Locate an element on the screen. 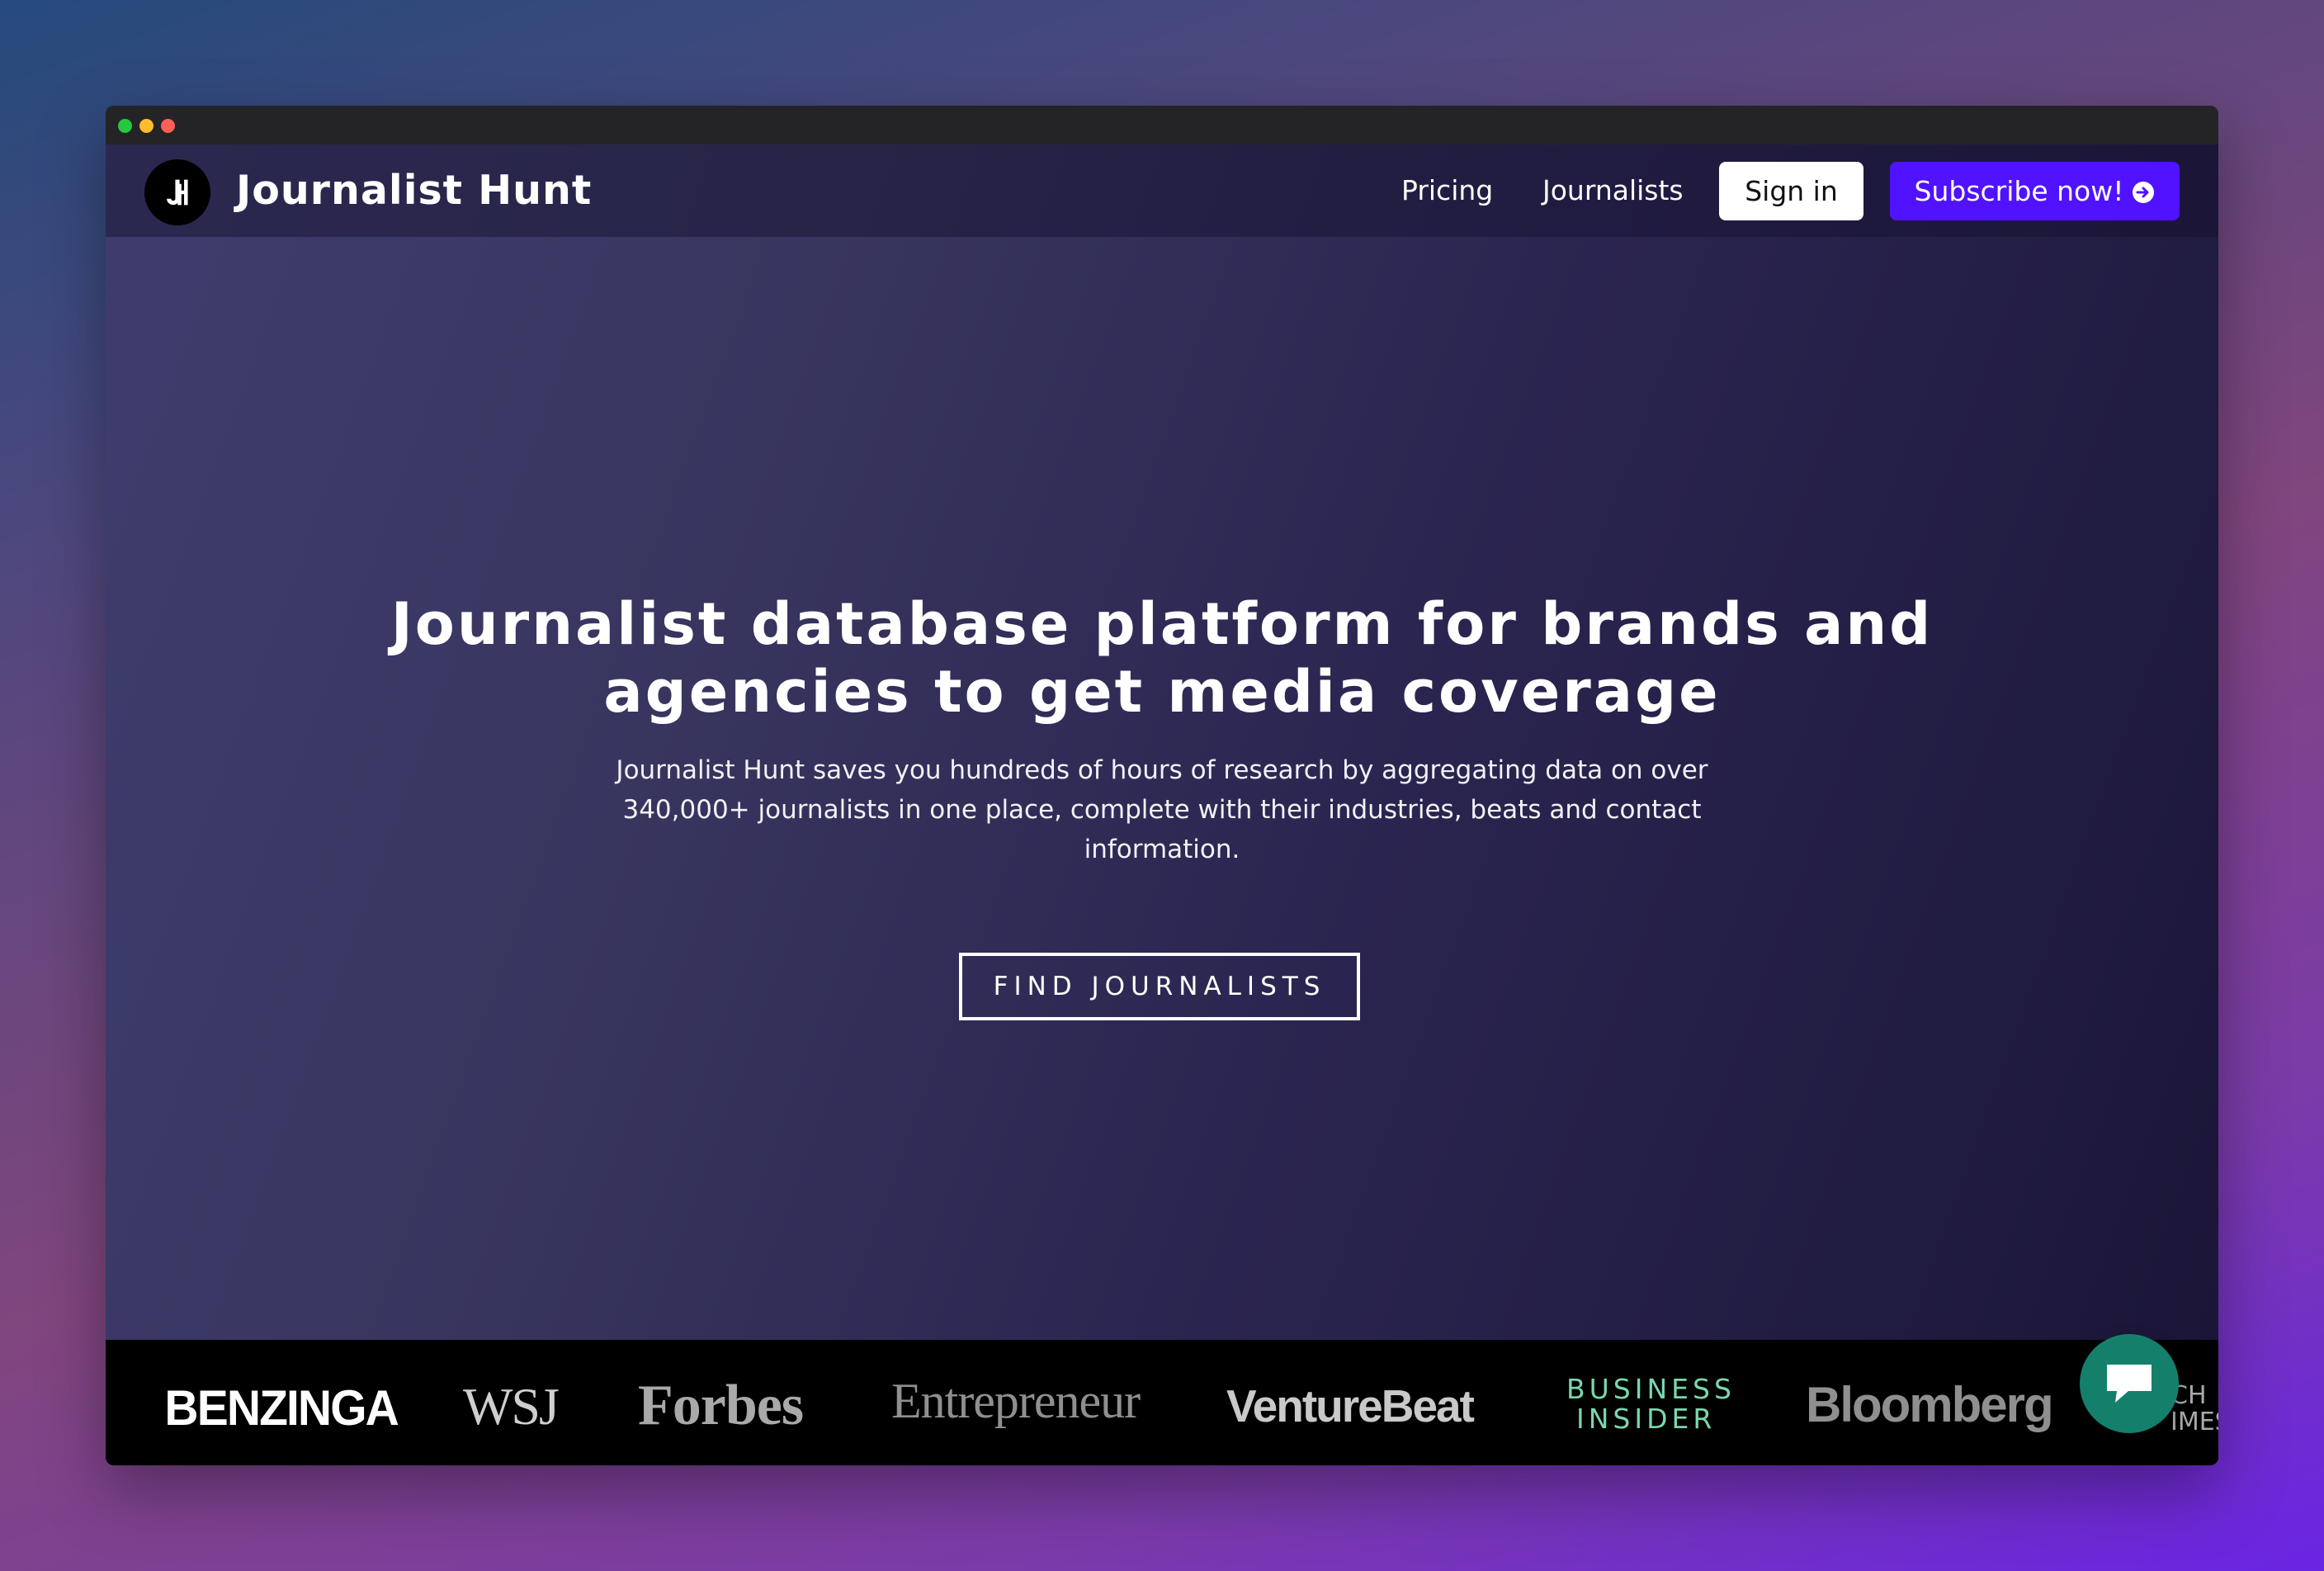 The image size is (2324, 1571). bloomberg-logo: Bloomberg is located at coordinates (1930, 1404).